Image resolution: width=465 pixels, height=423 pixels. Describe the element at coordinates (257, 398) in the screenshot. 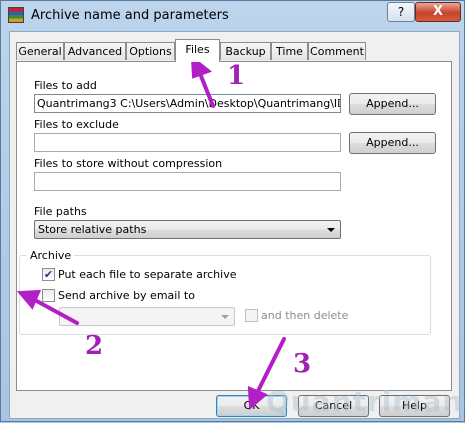

I see `arrow-3-head` at that location.